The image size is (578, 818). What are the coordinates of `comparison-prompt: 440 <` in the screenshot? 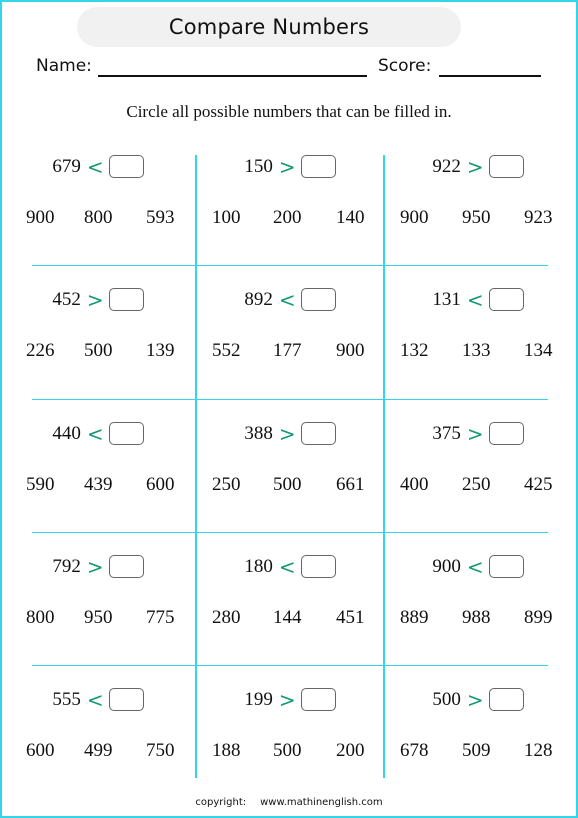 It's located at (98, 433).